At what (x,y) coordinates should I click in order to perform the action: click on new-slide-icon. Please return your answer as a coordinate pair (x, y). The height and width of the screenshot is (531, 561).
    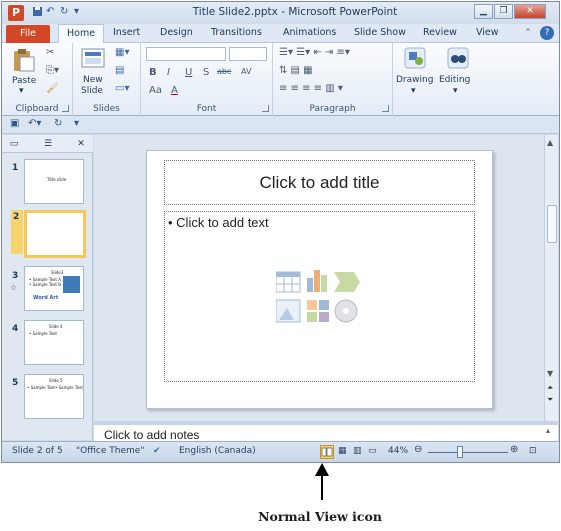
    Looking at the image, I should click on (93, 60).